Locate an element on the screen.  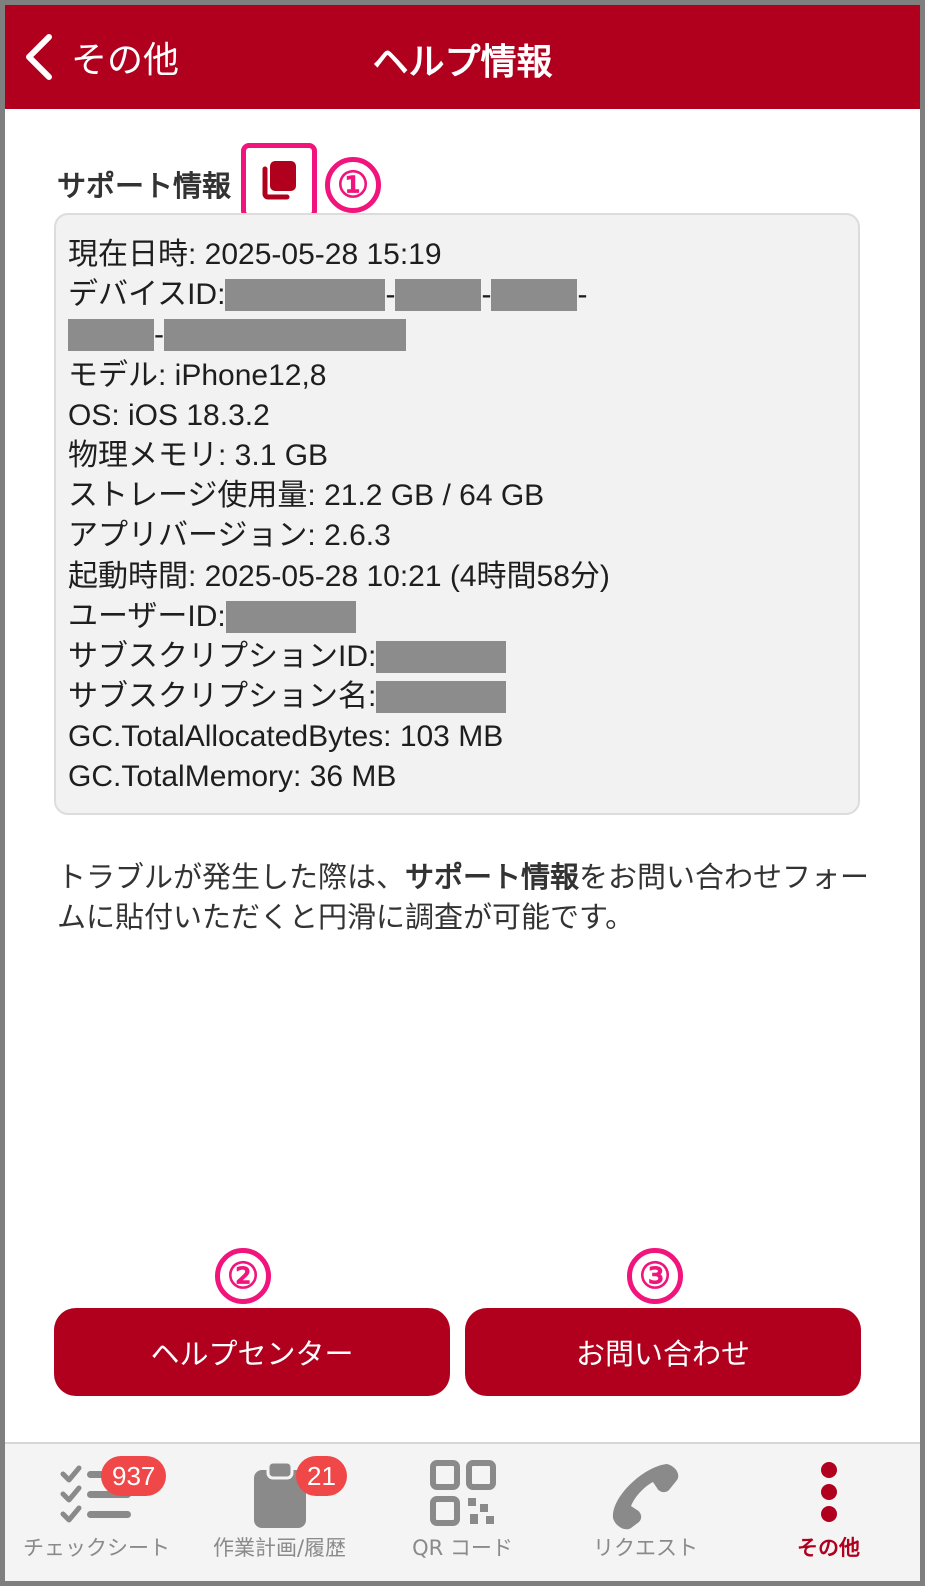
copy-button is located at coordinates (279, 181).